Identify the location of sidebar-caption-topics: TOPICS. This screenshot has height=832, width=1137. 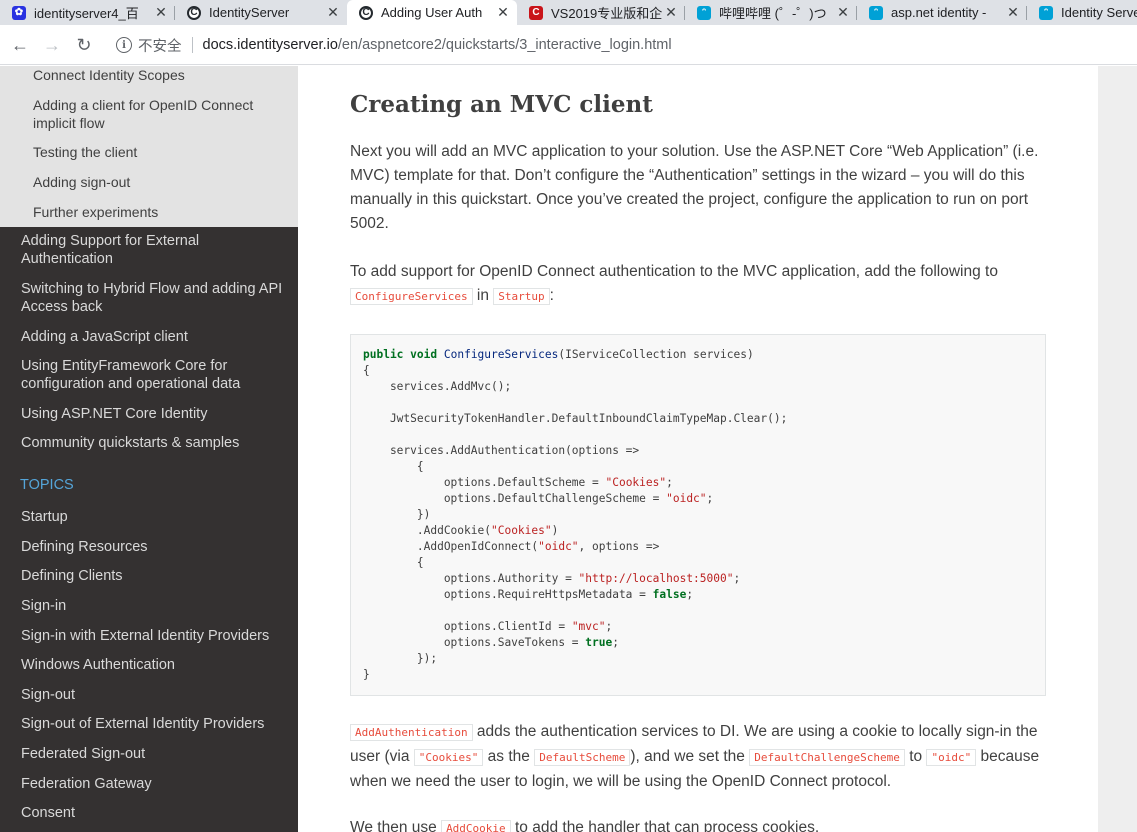
(47, 485).